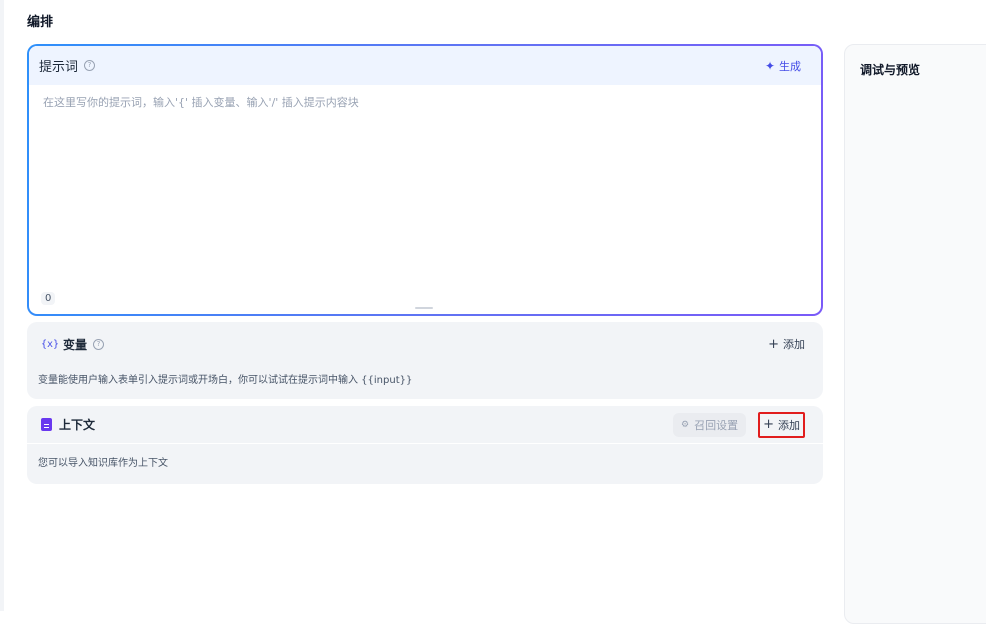 The height and width of the screenshot is (624, 986). I want to click on document-icon, so click(46, 424).